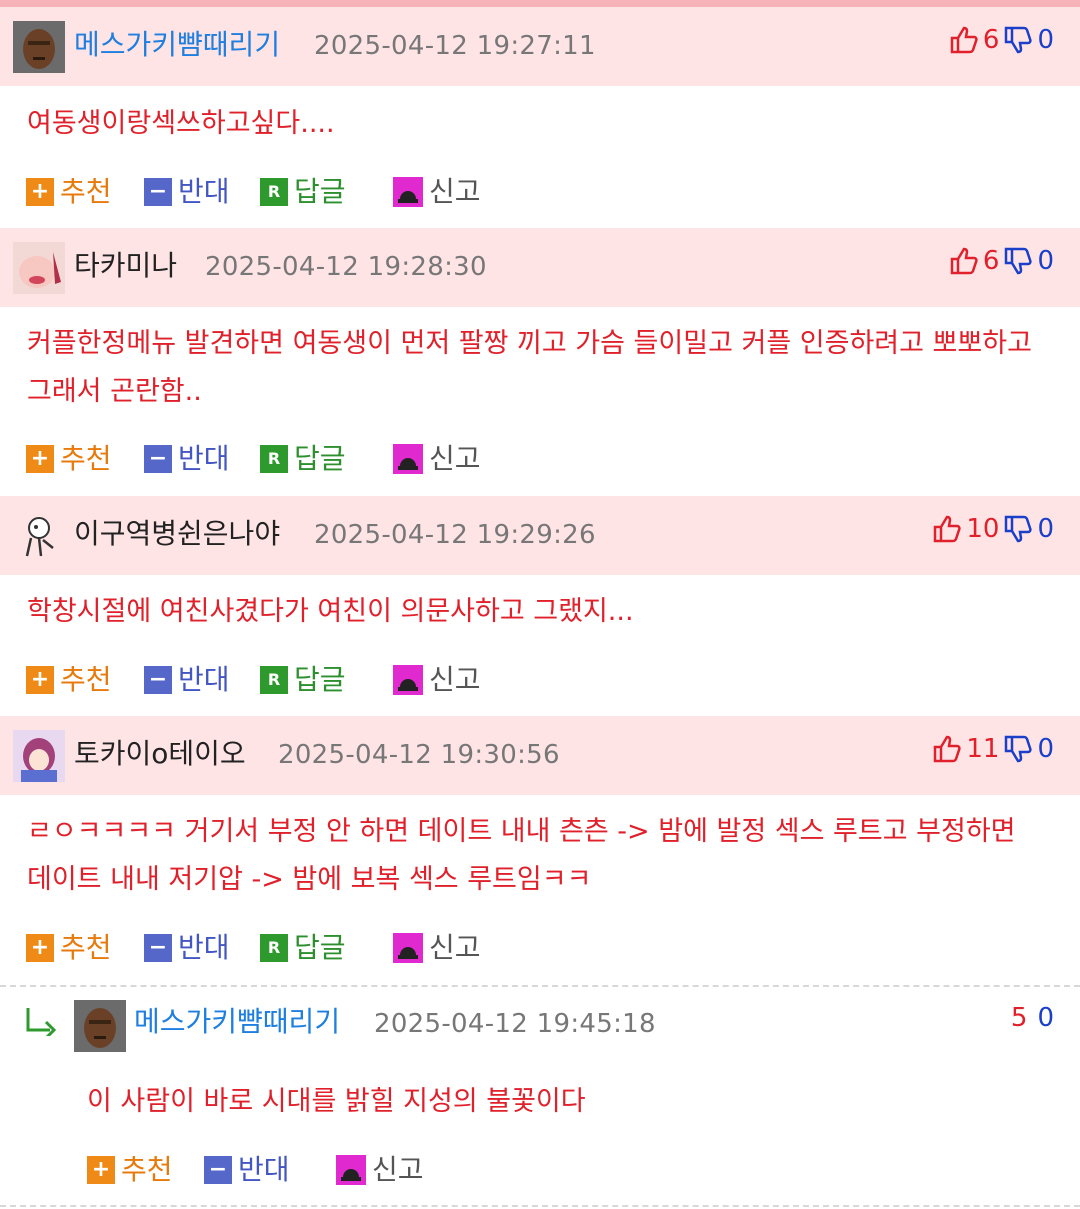  What do you see at coordinates (540, 267) in the screenshot?
I see `comment-header: 타카미나 2025-04-12 19:28:30 6 0` at bounding box center [540, 267].